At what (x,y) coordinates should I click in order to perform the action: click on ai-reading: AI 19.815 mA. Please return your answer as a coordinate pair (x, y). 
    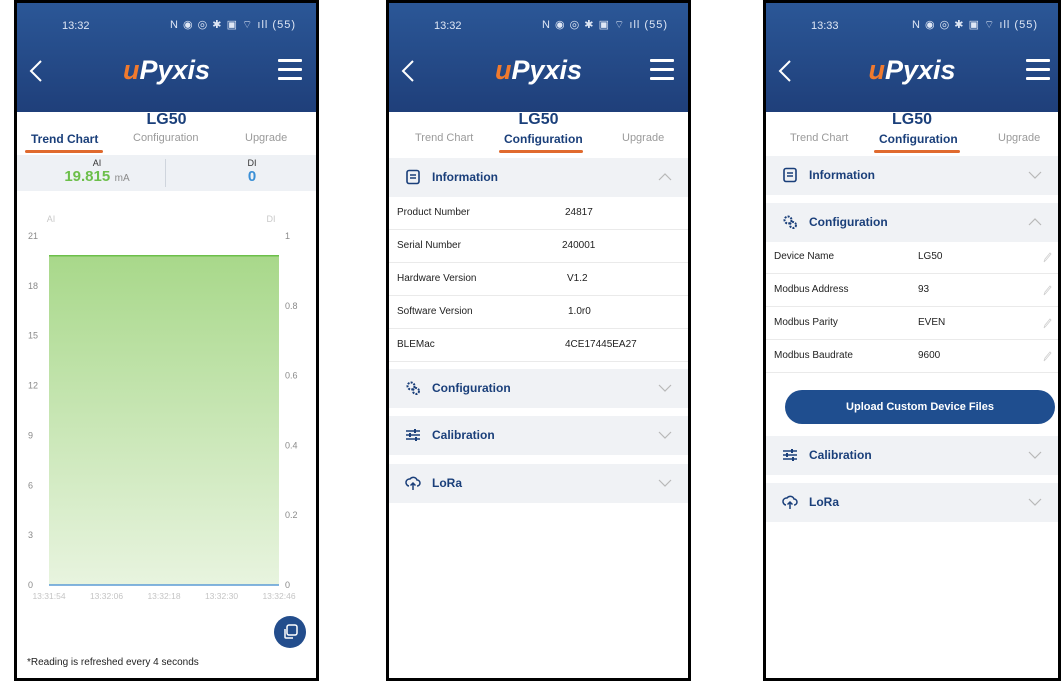
    Looking at the image, I should click on (97, 171).